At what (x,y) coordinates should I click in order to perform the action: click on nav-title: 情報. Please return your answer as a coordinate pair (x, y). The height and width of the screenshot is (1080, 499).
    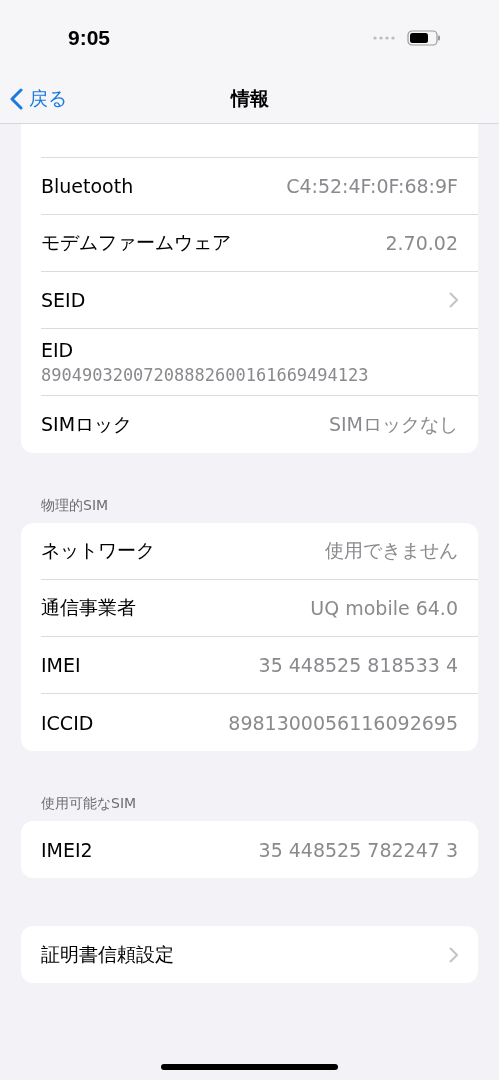
    Looking at the image, I should click on (249, 98).